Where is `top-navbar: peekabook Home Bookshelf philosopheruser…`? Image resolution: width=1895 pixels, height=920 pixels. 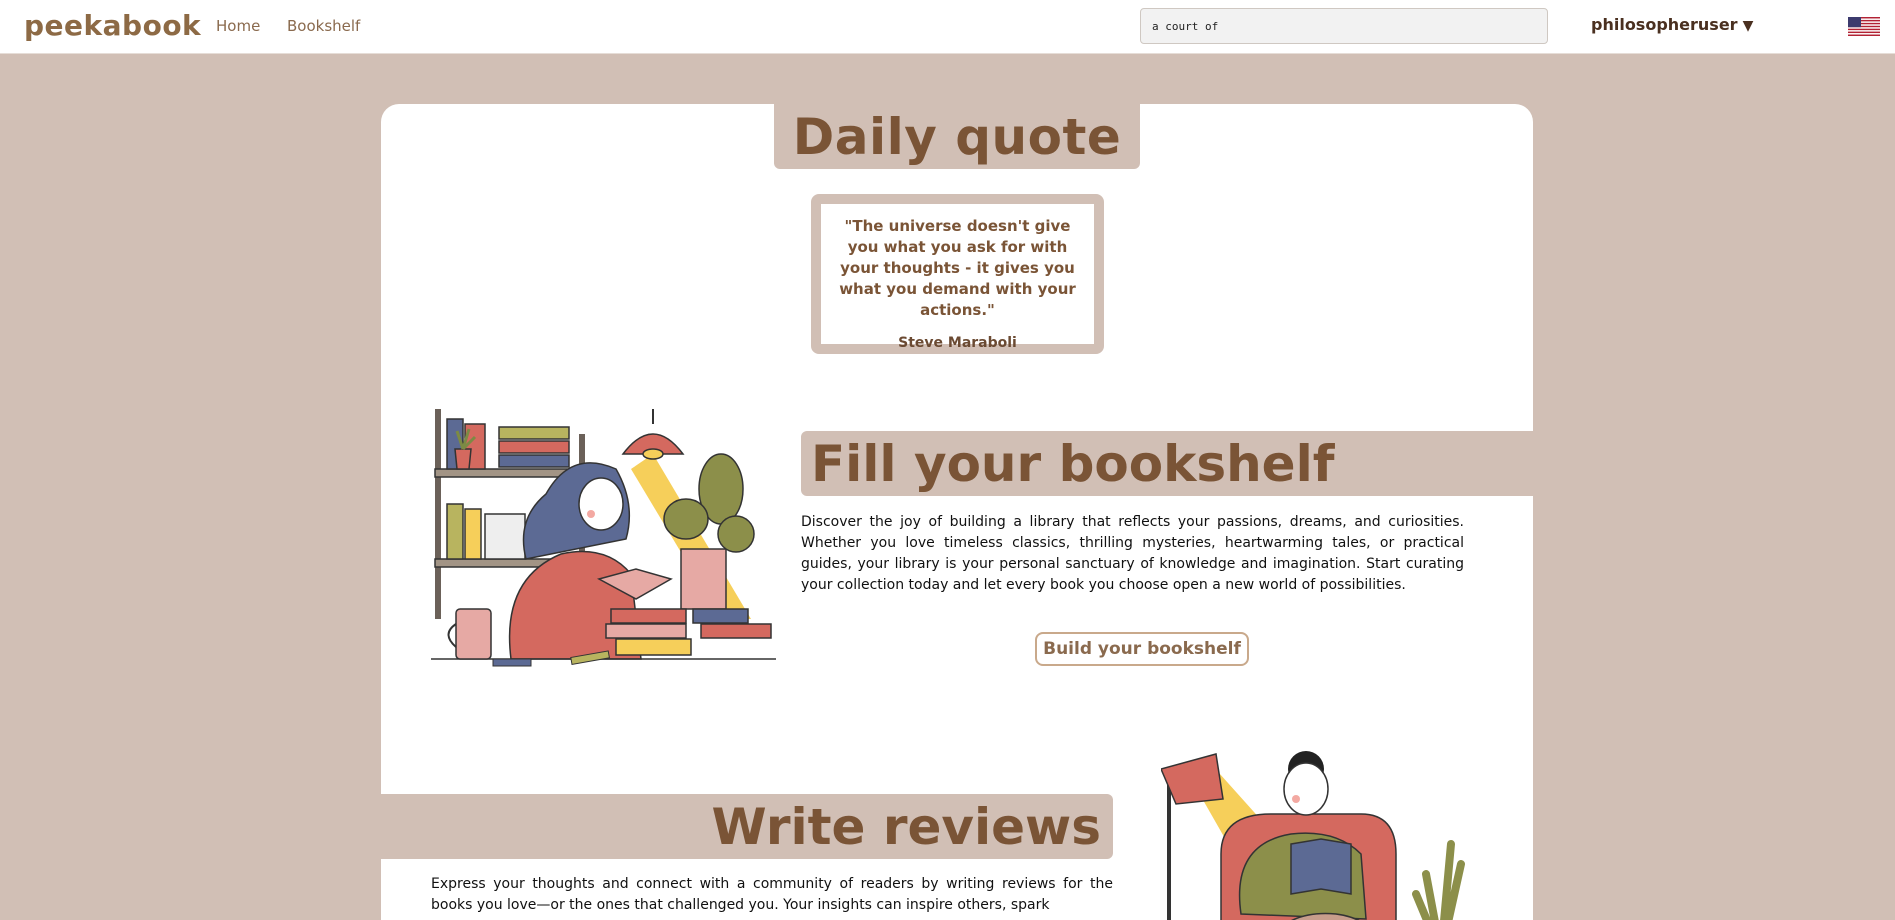 top-navbar: peekabook Home Bookshelf philosopheruser… is located at coordinates (947, 27).